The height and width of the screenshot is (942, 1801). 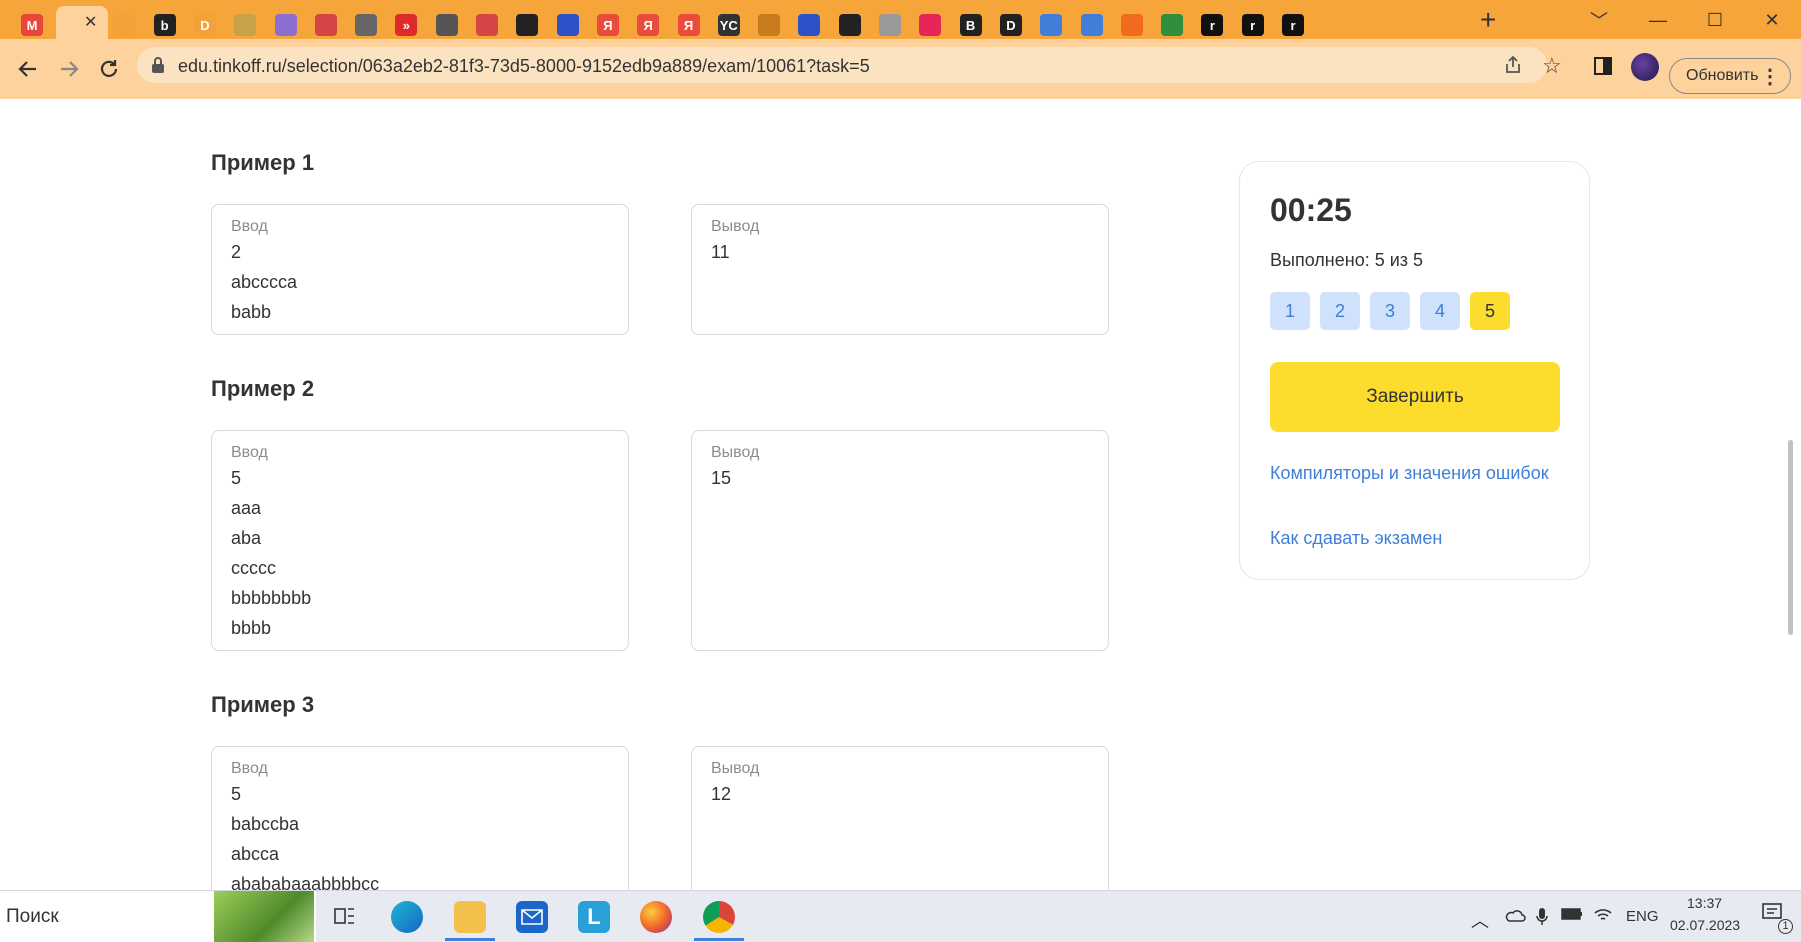 I want to click on example-title: Пример 2, so click(x=263, y=388).